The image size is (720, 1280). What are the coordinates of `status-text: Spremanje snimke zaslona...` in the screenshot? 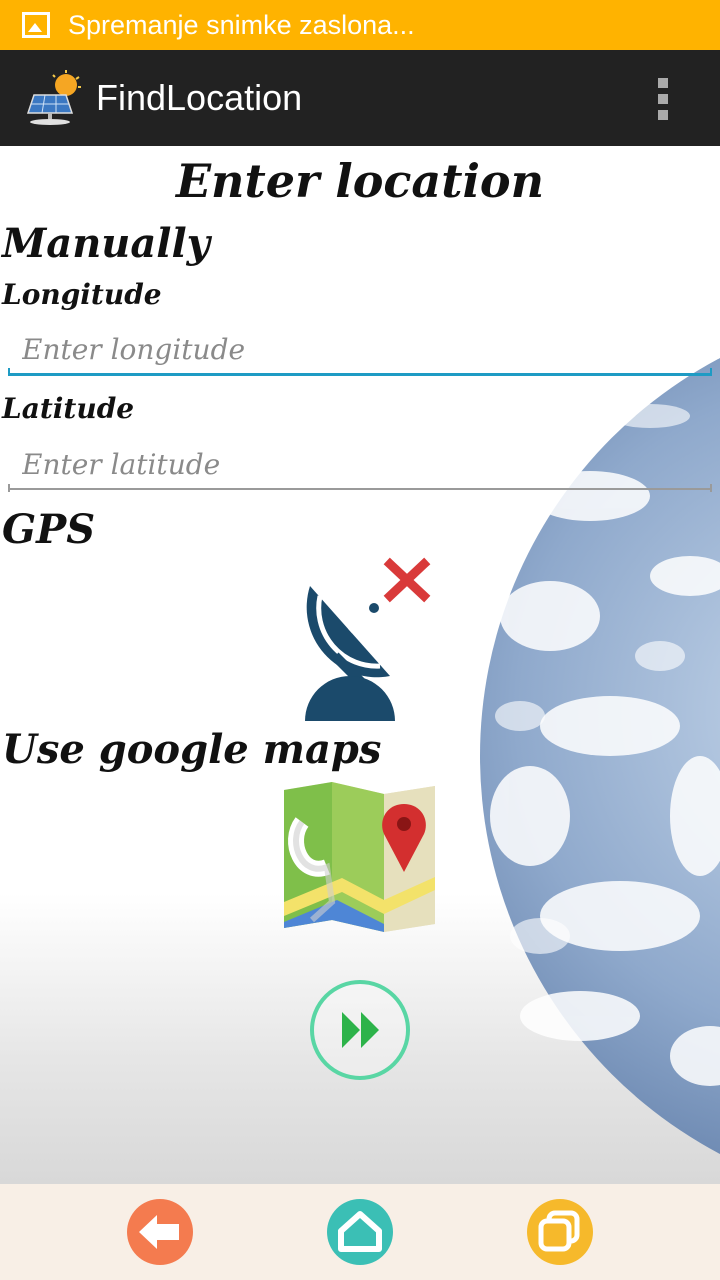 It's located at (241, 24).